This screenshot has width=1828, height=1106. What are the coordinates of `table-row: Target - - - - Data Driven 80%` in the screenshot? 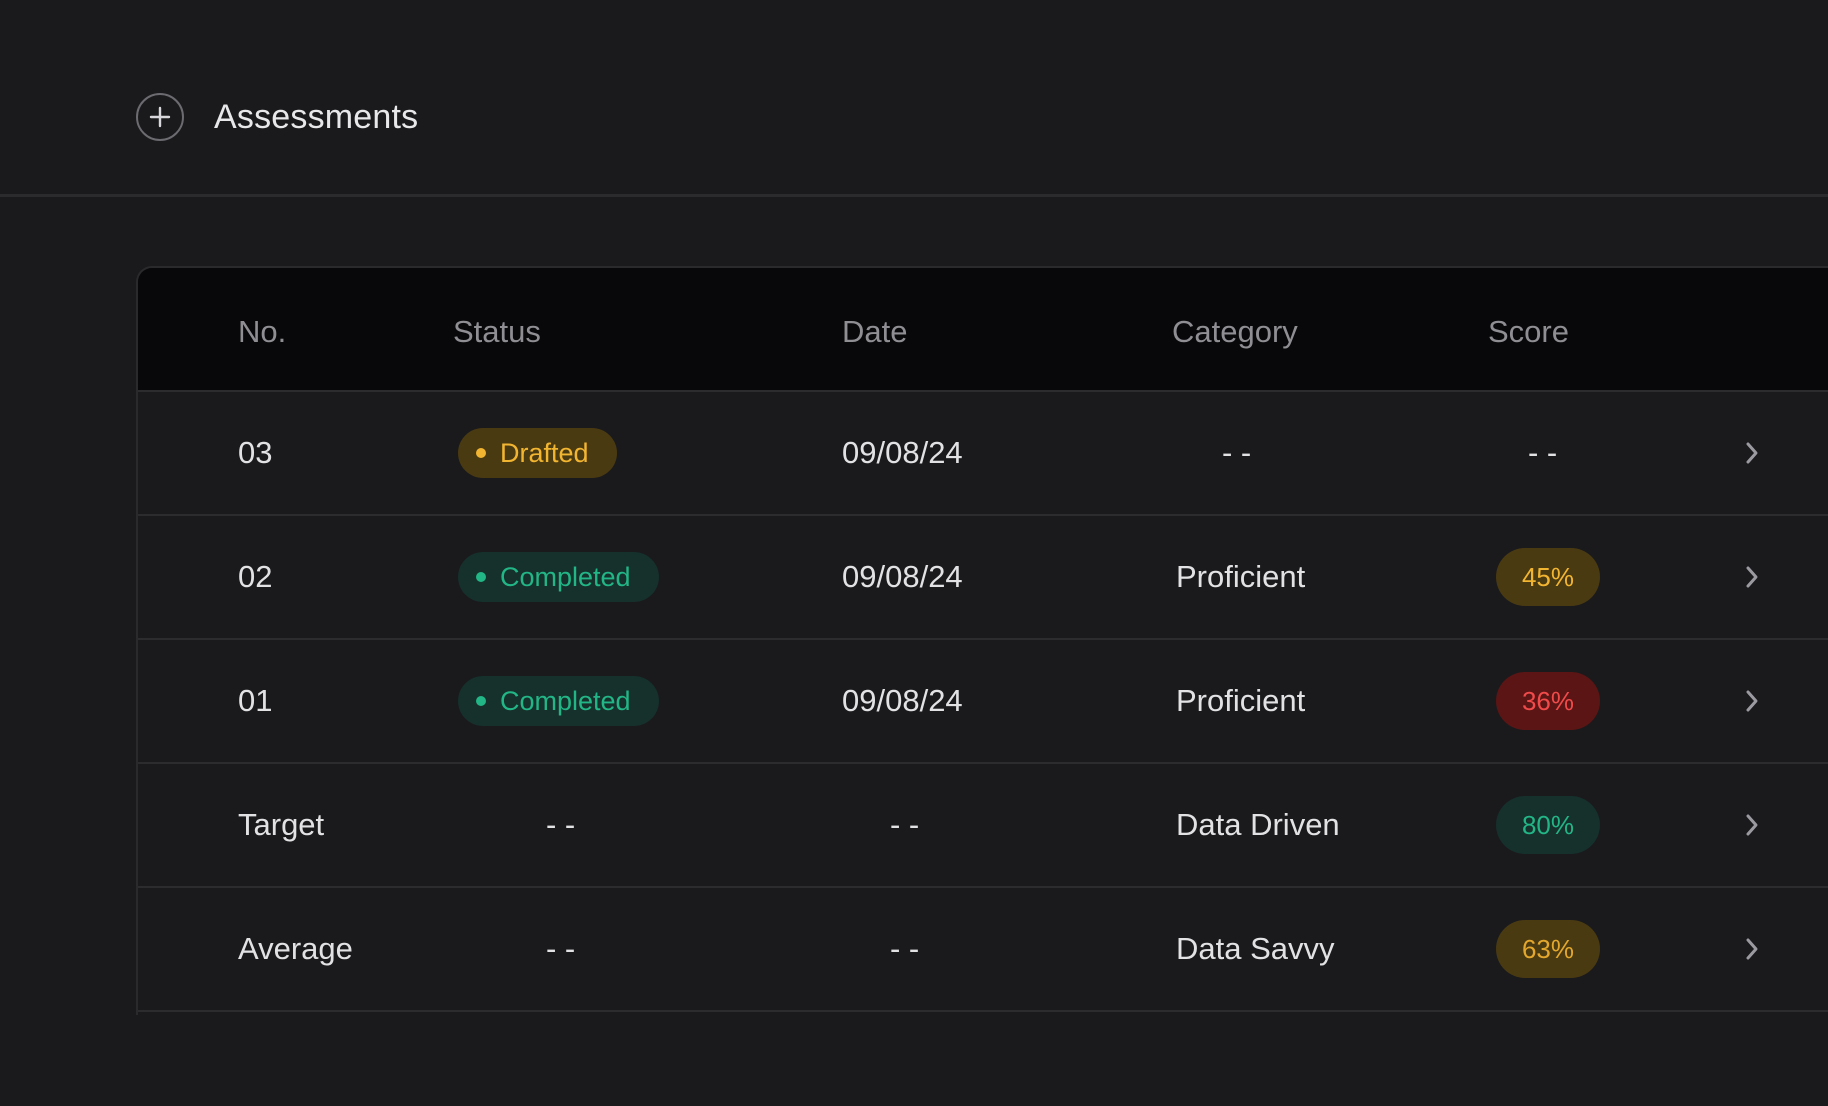 It's located at (983, 826).